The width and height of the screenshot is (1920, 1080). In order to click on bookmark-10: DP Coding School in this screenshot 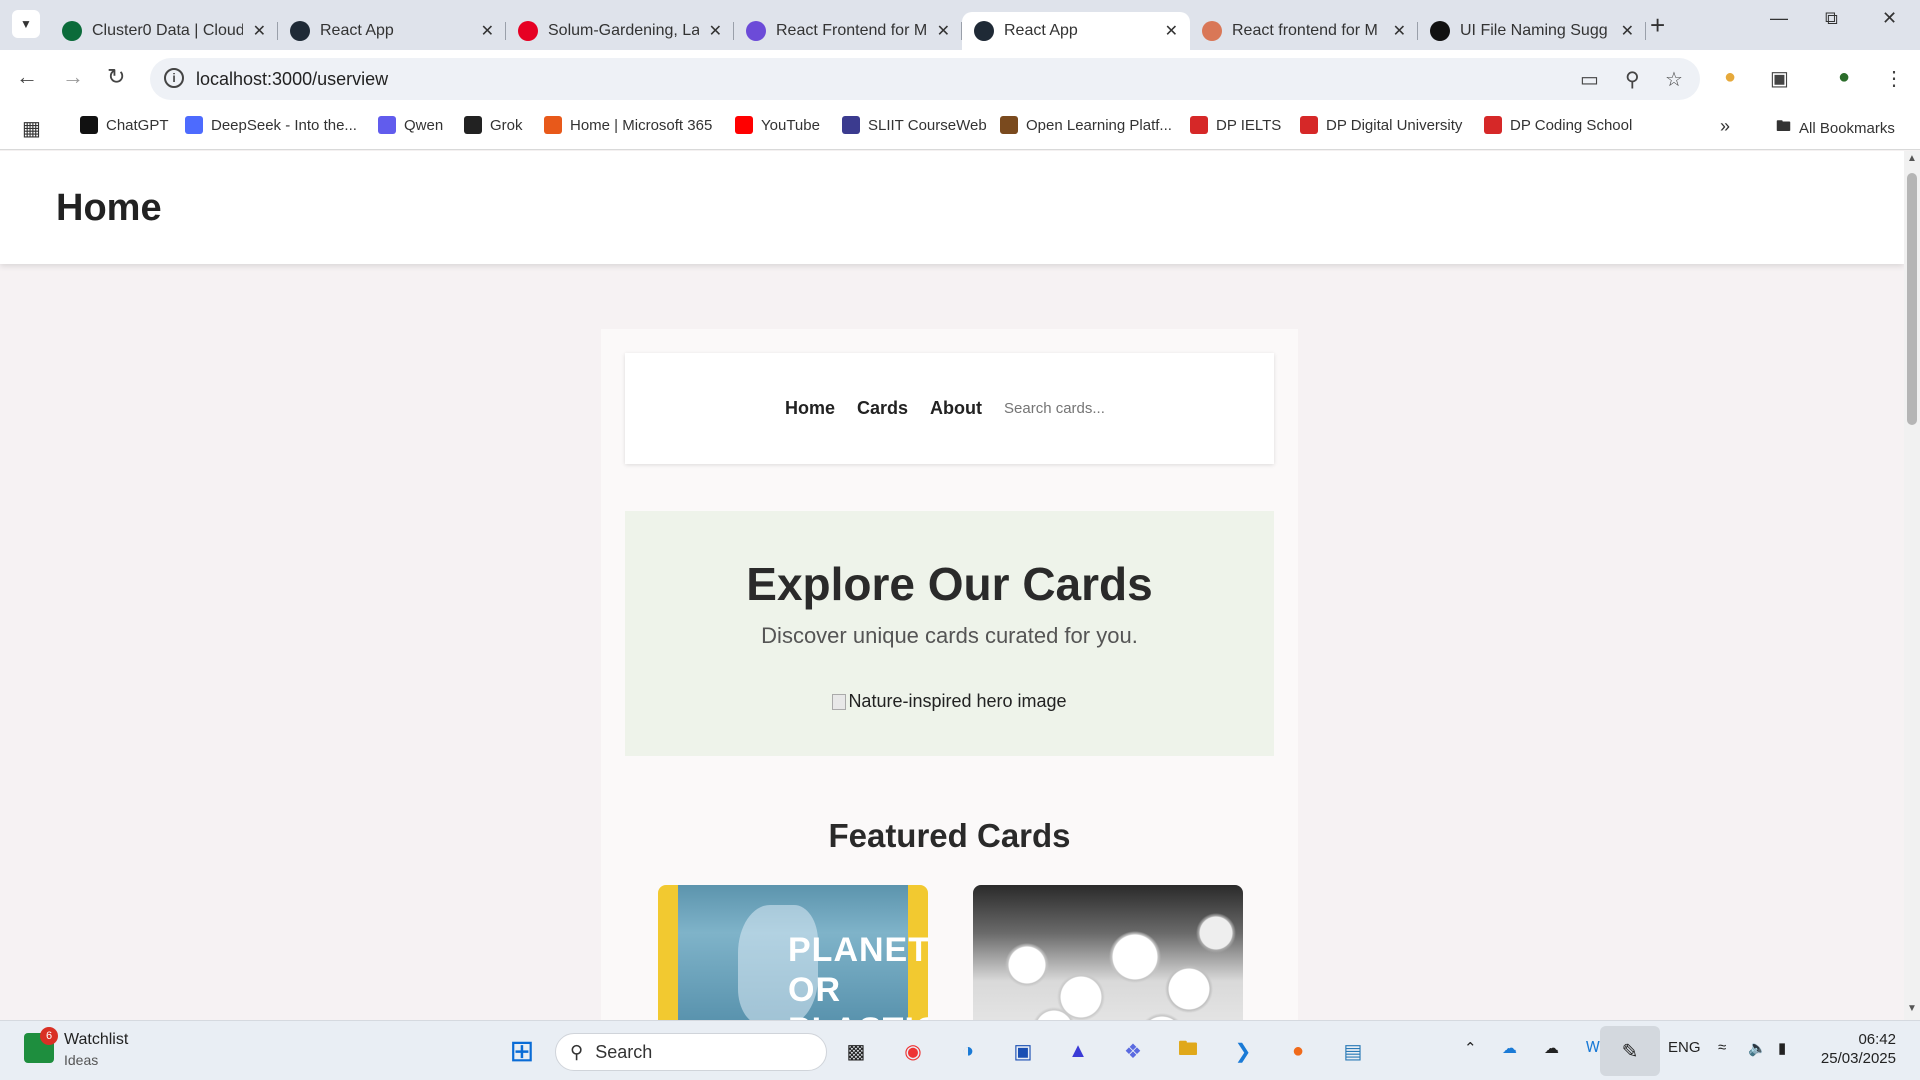, I will do `click(1558, 125)`.